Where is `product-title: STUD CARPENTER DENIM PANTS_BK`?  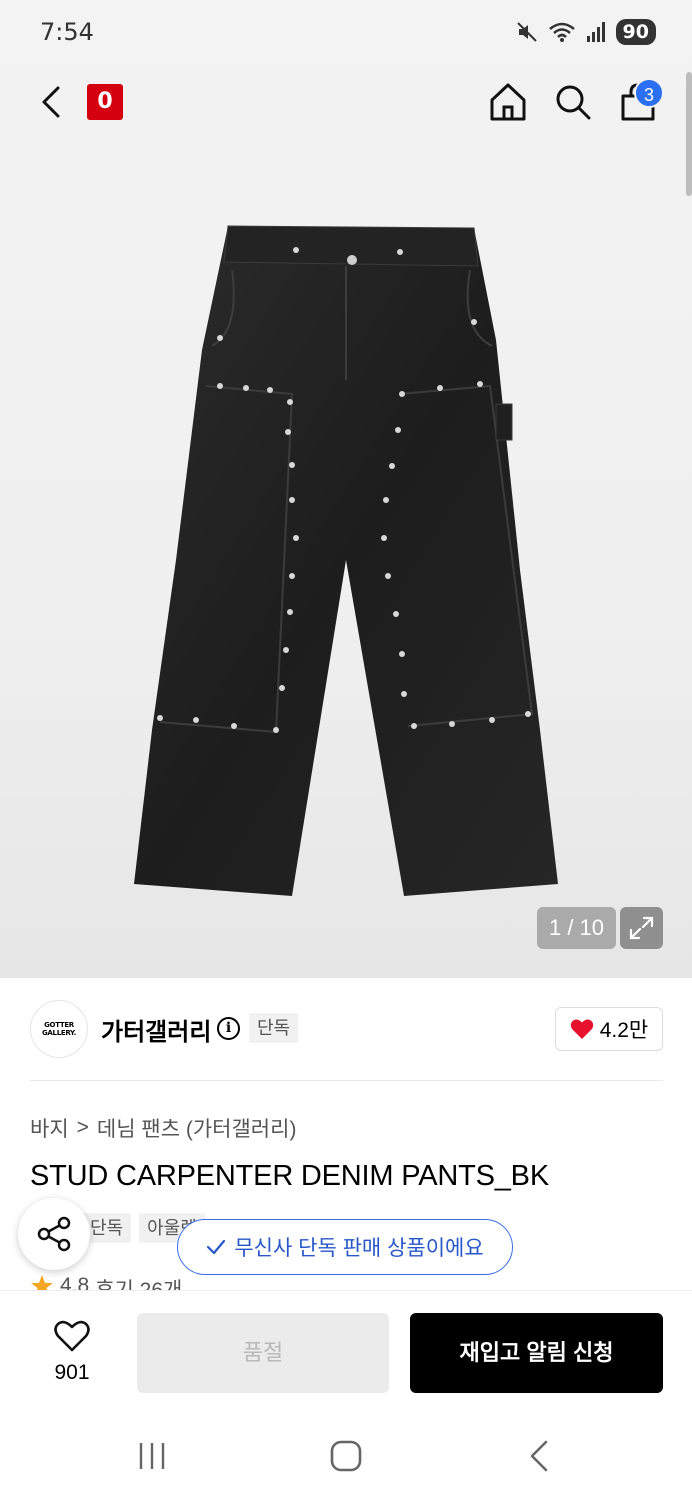
product-title: STUD CARPENTER DENIM PANTS_BK is located at coordinates (289, 1176).